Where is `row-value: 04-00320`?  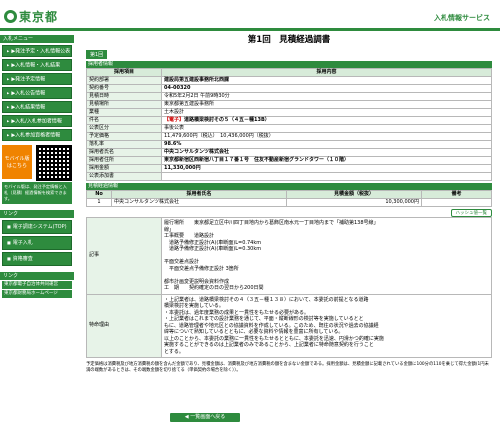 row-value: 04-00320 is located at coordinates (326, 88).